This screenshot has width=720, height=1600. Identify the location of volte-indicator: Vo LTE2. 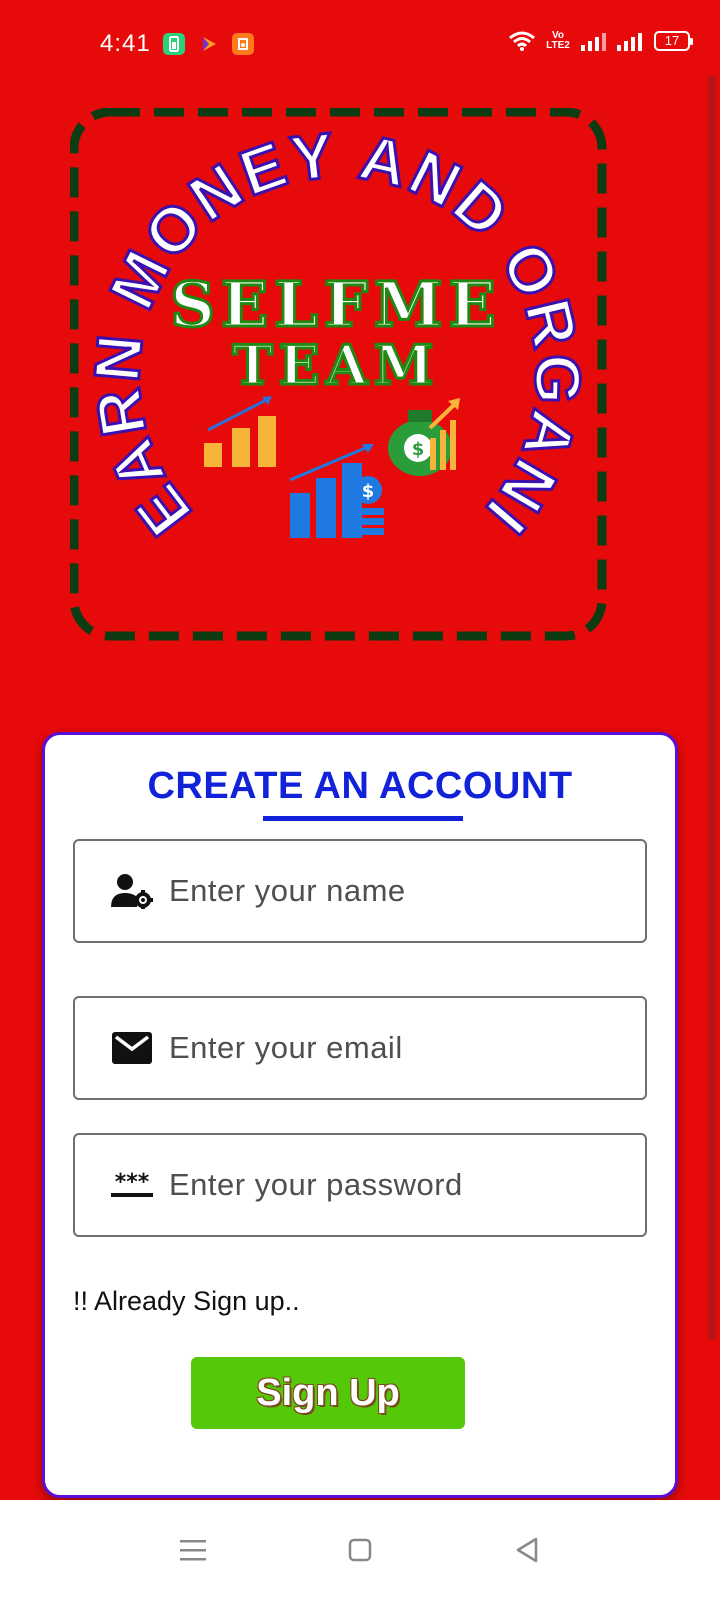
(558, 40).